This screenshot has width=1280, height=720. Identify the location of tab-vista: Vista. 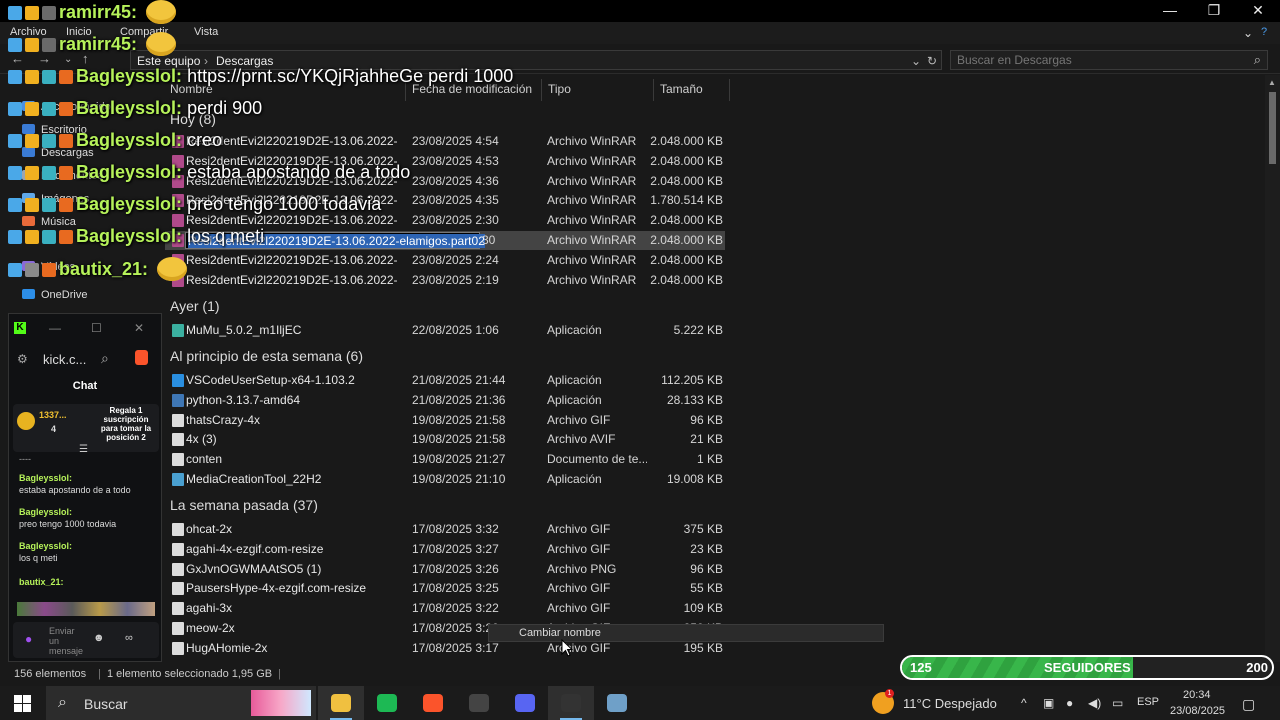
(206, 32).